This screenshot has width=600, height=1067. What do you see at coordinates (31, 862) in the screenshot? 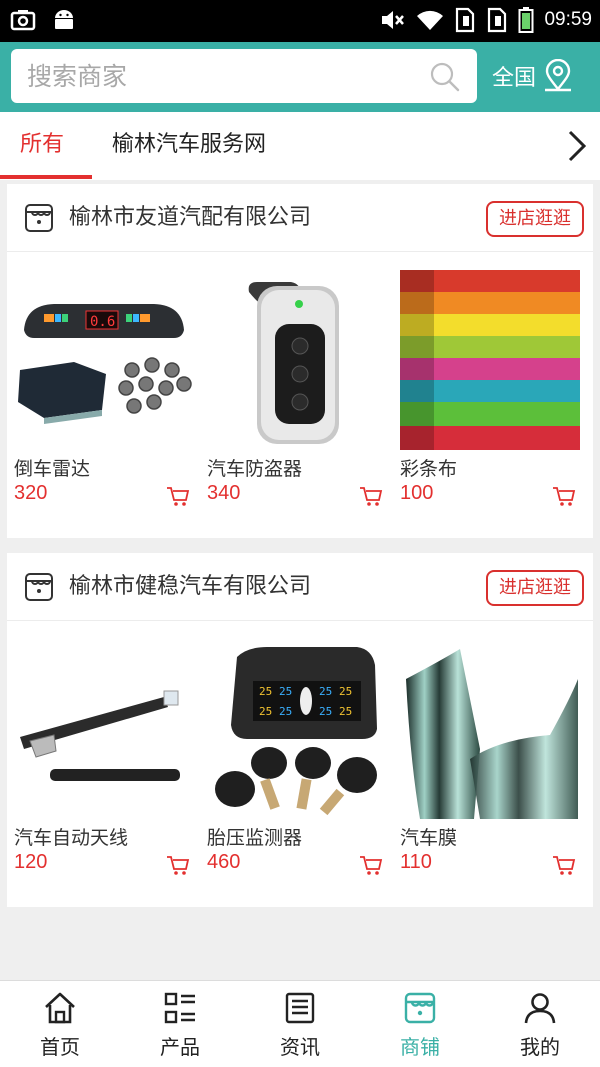
I see `product-price: 120` at bounding box center [31, 862].